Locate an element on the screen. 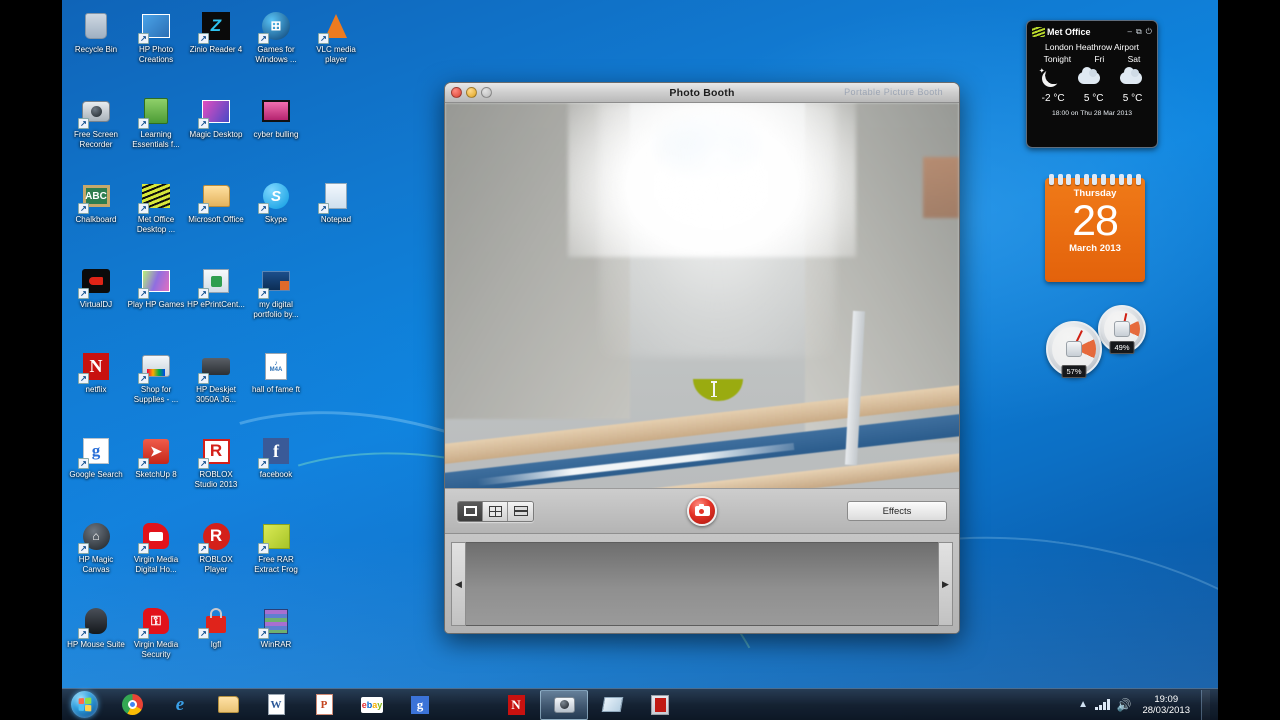  capture-mode-group is located at coordinates (495, 511).